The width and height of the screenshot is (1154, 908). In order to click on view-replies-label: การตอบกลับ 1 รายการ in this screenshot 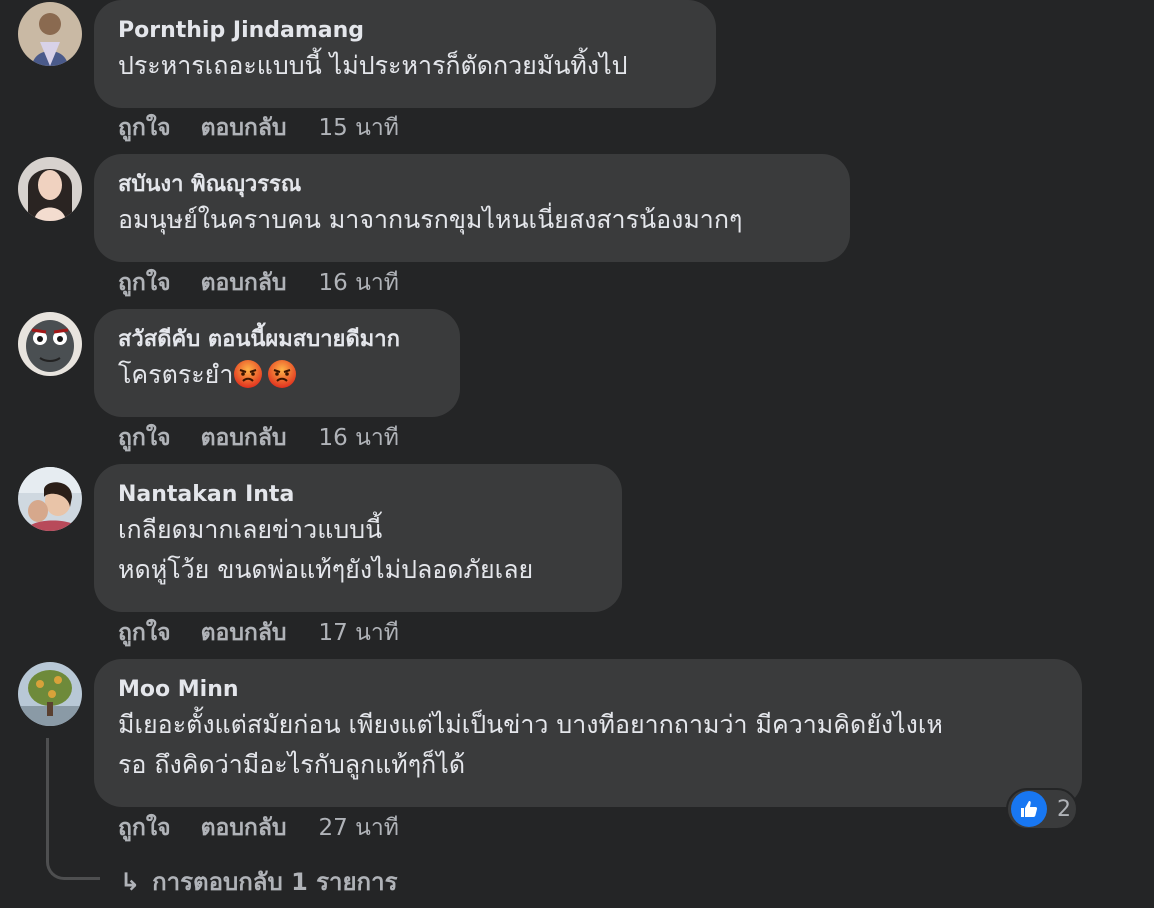, I will do `click(275, 882)`.